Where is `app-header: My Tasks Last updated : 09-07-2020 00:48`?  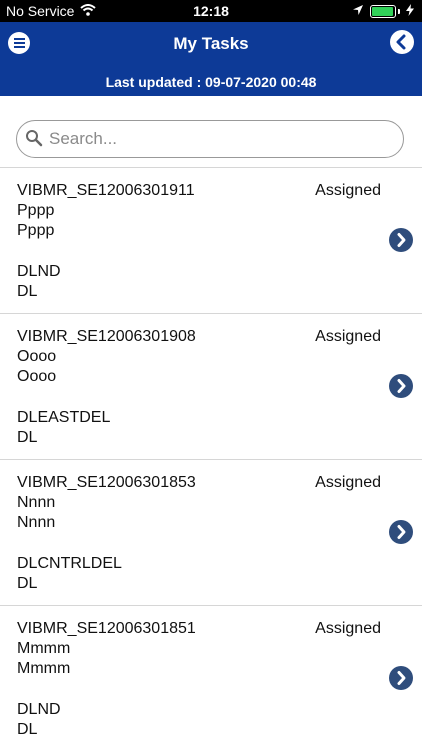 app-header: My Tasks Last updated : 09-07-2020 00:48 is located at coordinates (211, 59).